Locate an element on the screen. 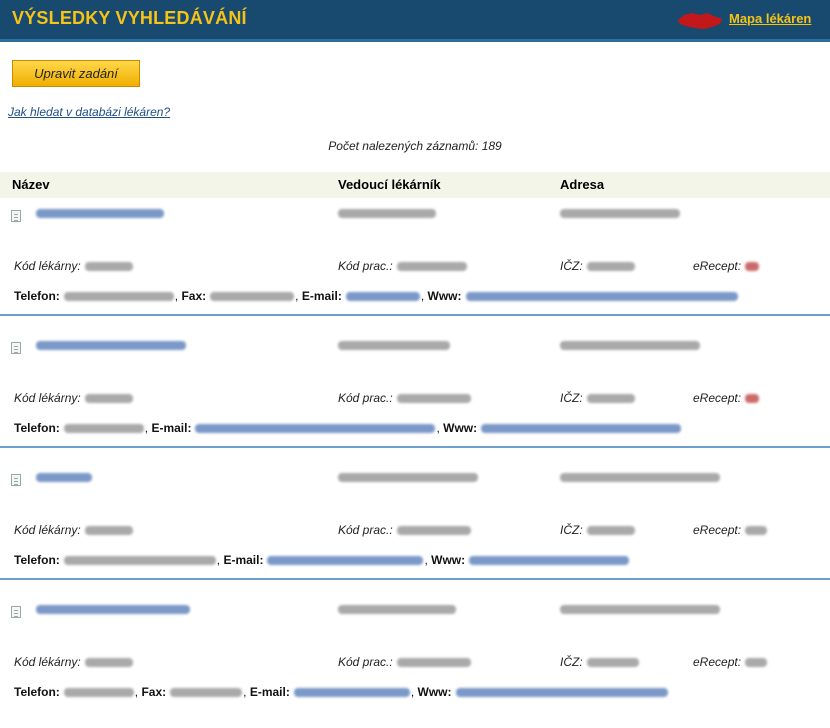 The image size is (830, 728). column-pharmacist: Vedoucí lékárník is located at coordinates (389, 184).